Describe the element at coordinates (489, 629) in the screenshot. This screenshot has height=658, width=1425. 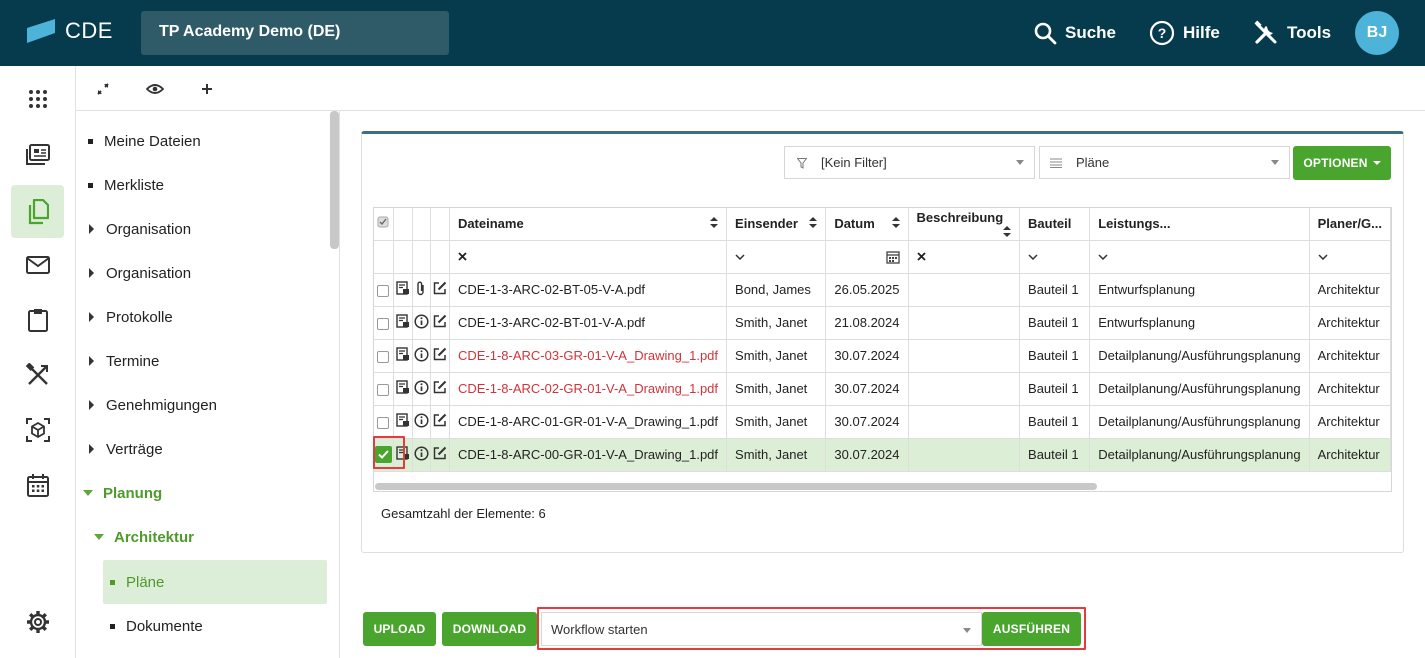
I see `download-button: DOWNLOAD` at that location.